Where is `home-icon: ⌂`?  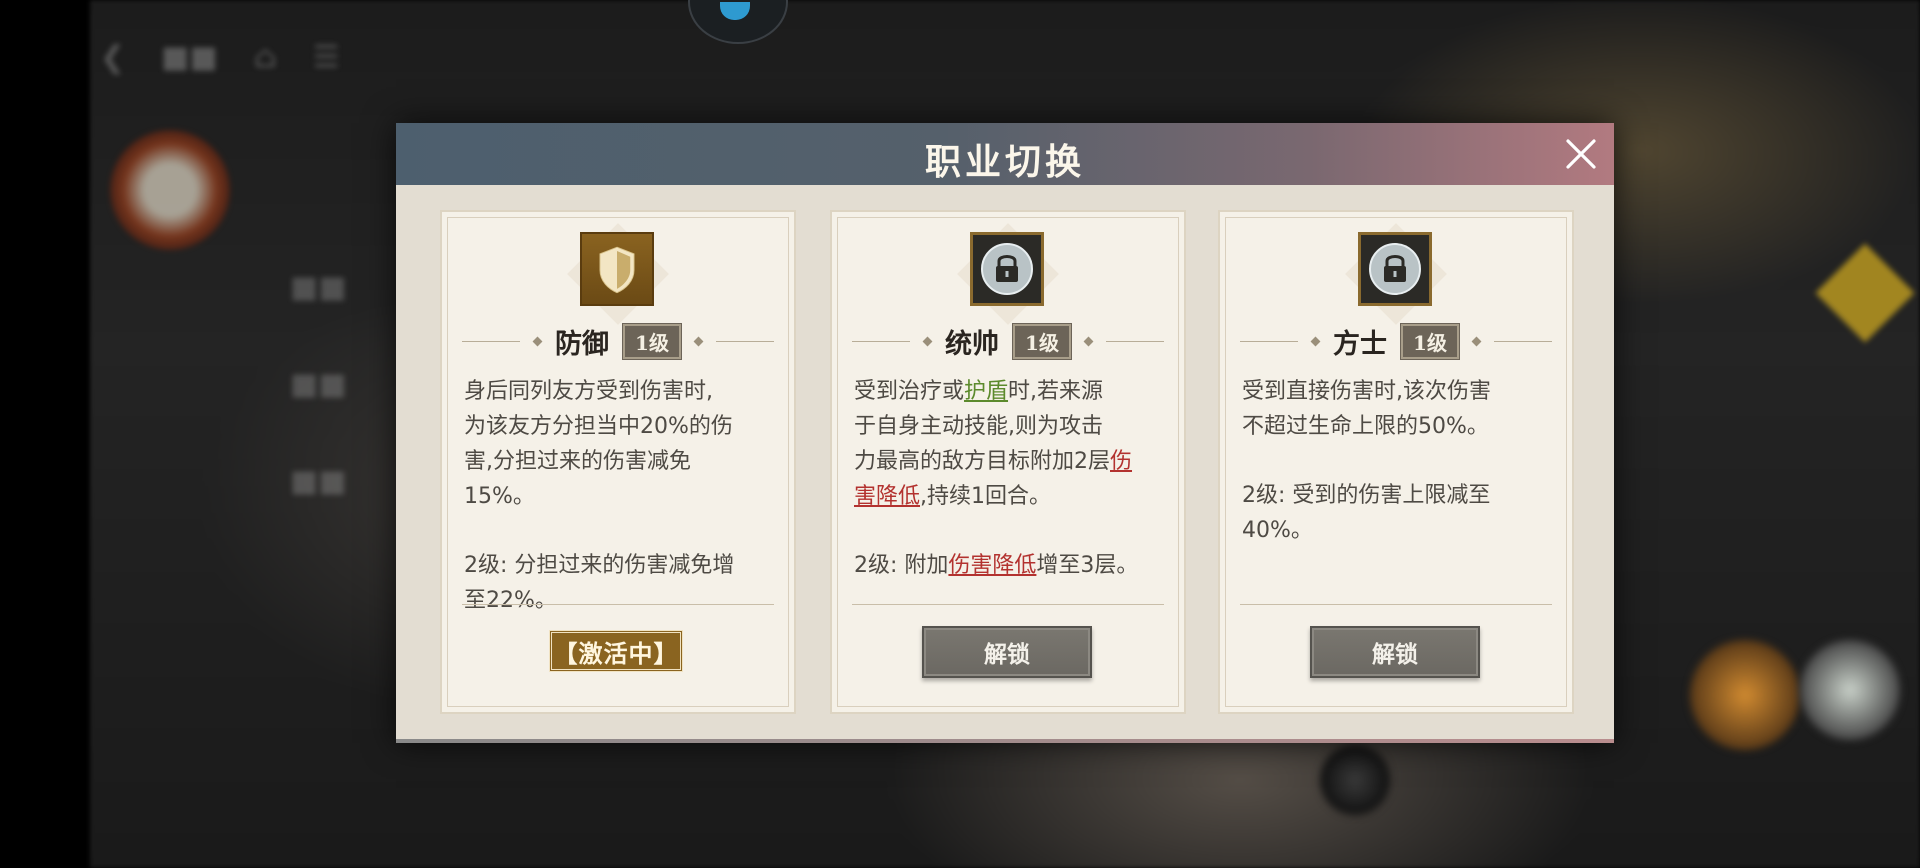
home-icon: ⌂ is located at coordinates (265, 57).